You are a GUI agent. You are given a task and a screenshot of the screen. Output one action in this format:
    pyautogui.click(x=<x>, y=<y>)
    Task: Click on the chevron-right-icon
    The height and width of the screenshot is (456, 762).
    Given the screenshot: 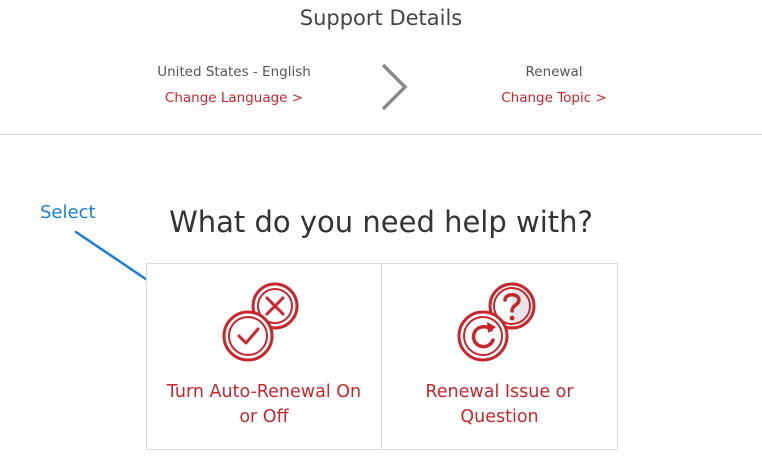 What is the action you would take?
    pyautogui.click(x=394, y=89)
    